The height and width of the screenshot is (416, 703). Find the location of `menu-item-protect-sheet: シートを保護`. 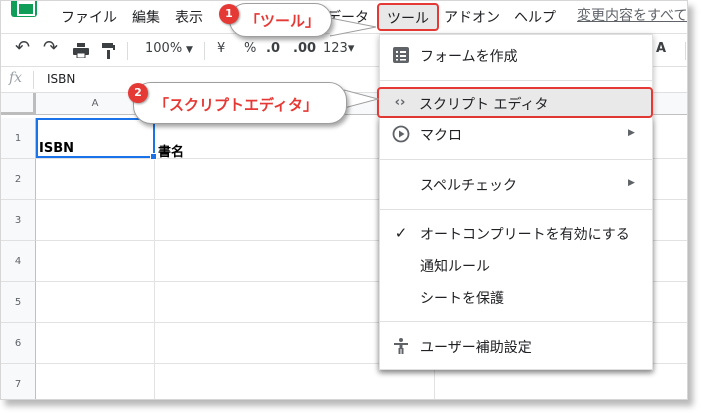

menu-item-protect-sheet: シートを保護 is located at coordinates (516, 297).